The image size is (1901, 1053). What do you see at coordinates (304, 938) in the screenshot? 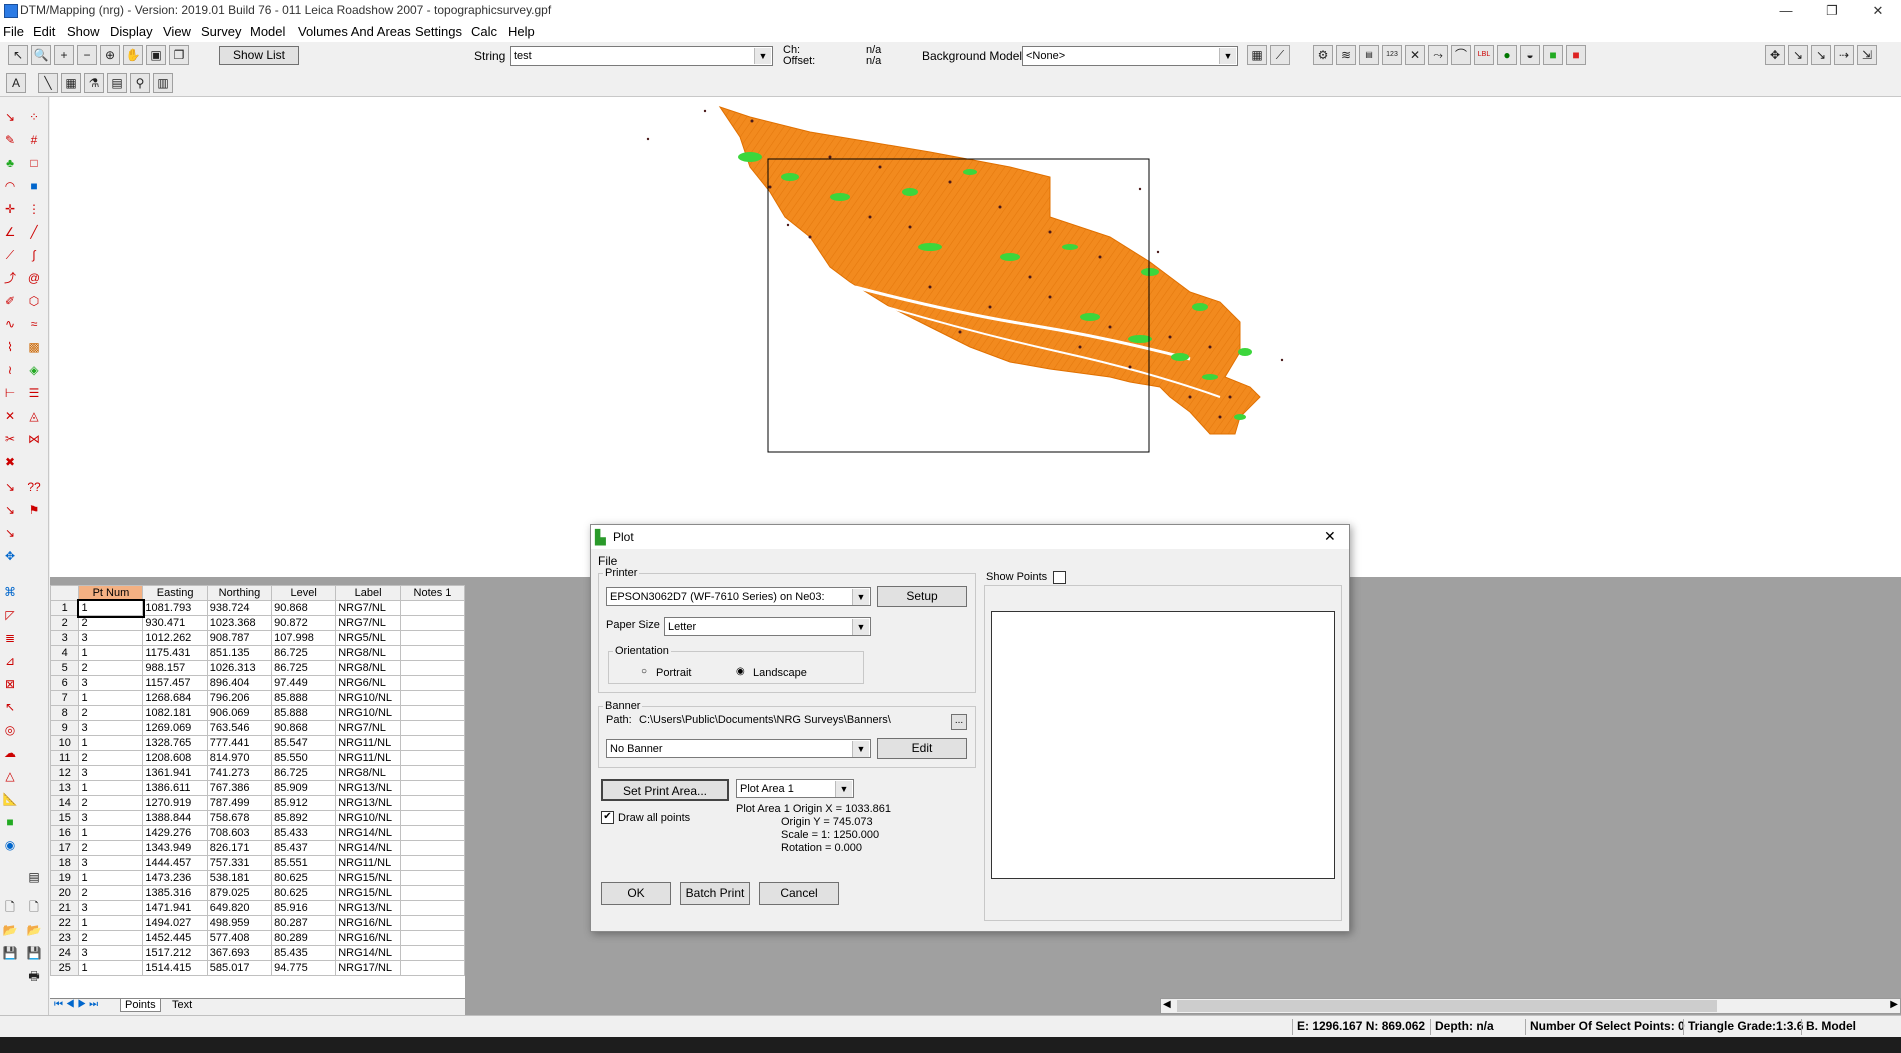
I see `table-cell: 80.289` at bounding box center [304, 938].